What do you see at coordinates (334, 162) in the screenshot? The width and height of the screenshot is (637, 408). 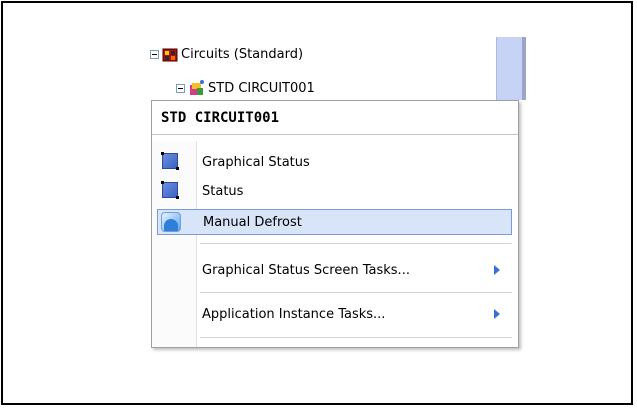 I see `menu-item-graphical-status: Graphical Status` at bounding box center [334, 162].